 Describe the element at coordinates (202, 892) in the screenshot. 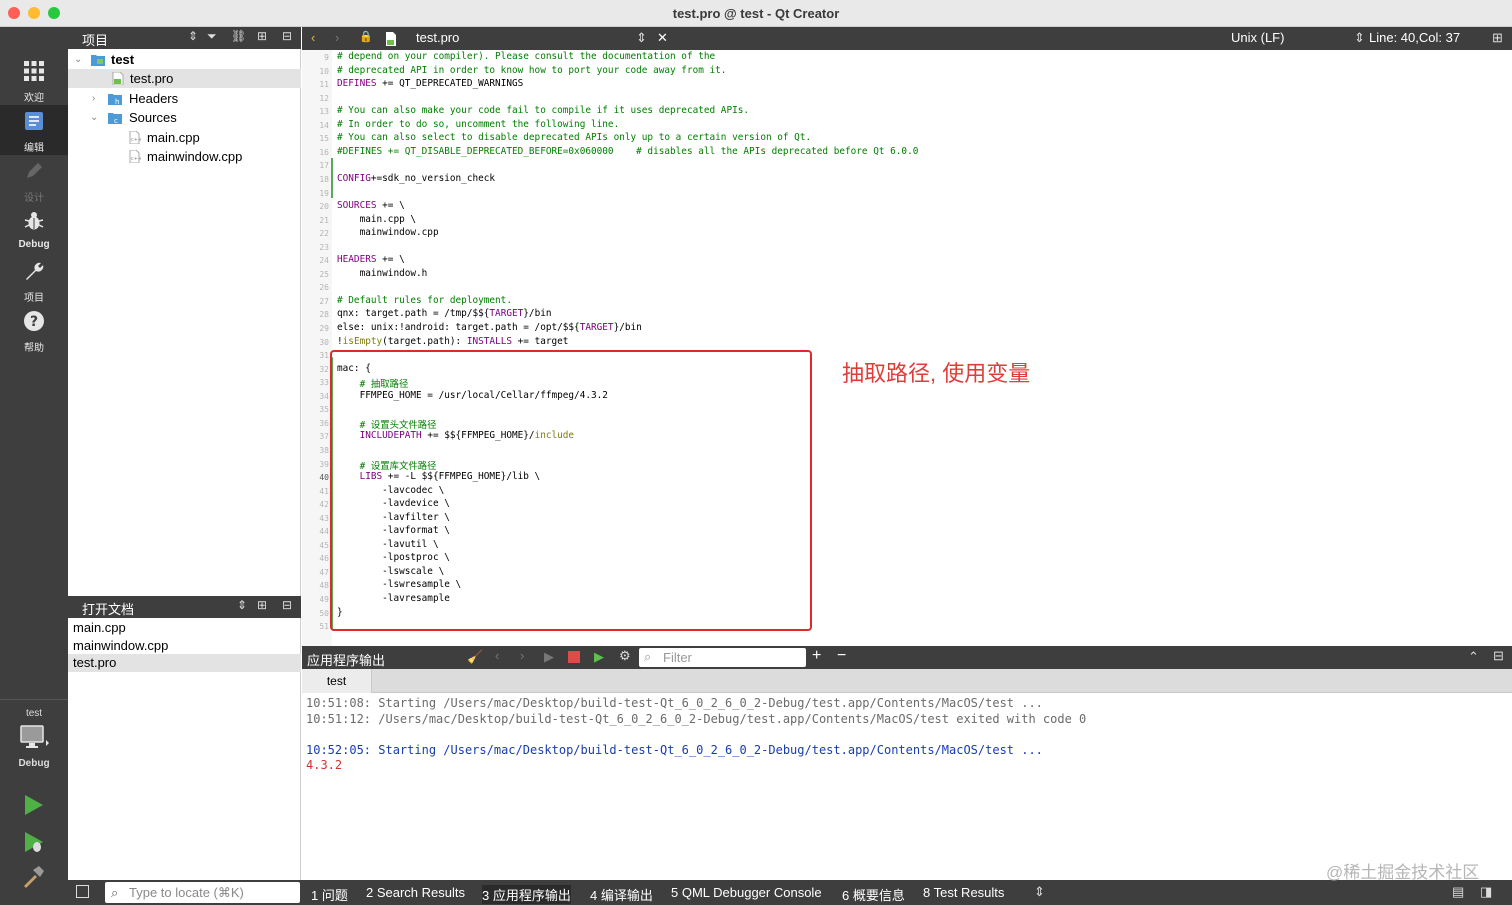

I see `locator-input: ⌕ Type to locate (⌘K)` at that location.